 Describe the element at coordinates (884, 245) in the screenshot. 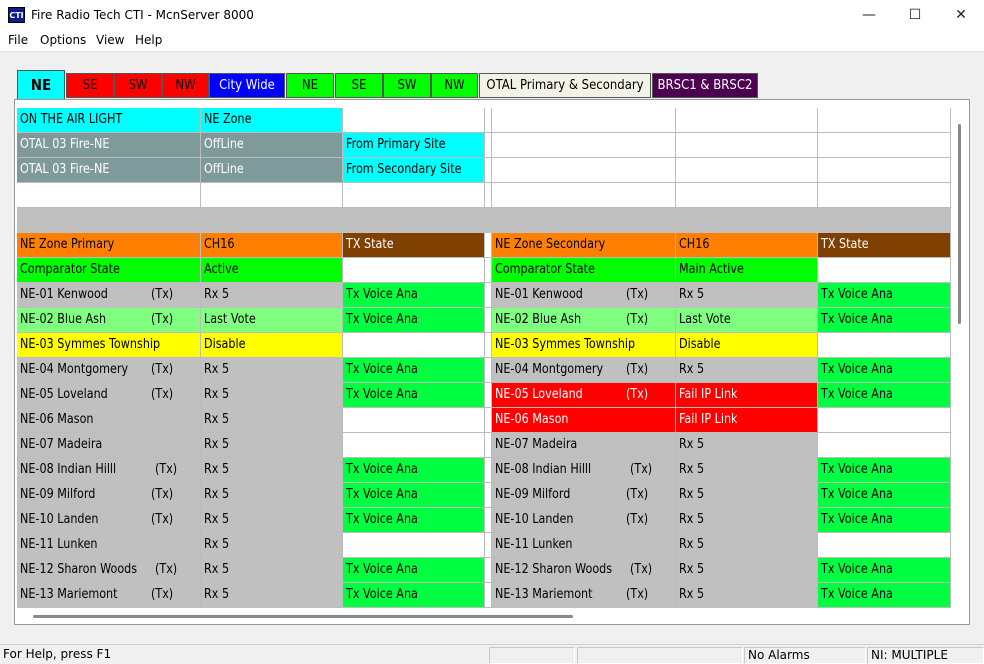

I see `secondary-header-col-2: TX State` at that location.